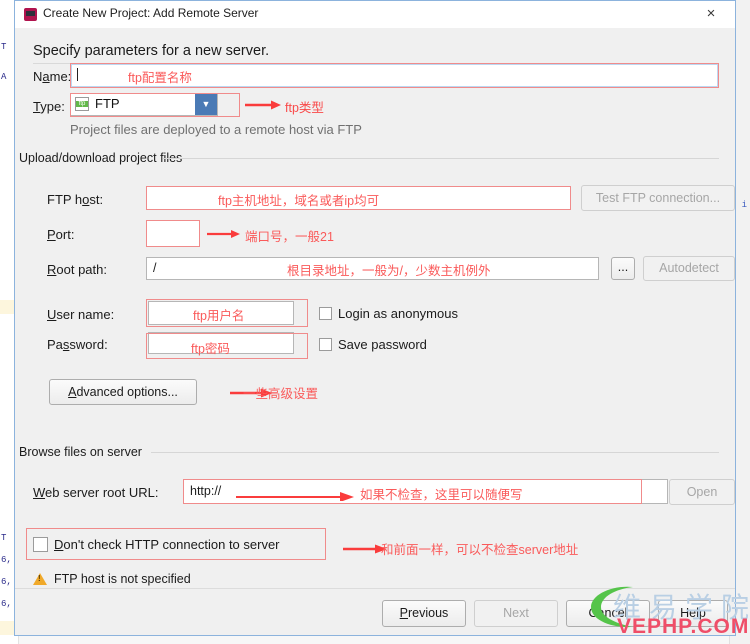 The height and width of the screenshot is (644, 750). Describe the element at coordinates (77, 269) in the screenshot. I see `root-path-label: Root path:` at that location.